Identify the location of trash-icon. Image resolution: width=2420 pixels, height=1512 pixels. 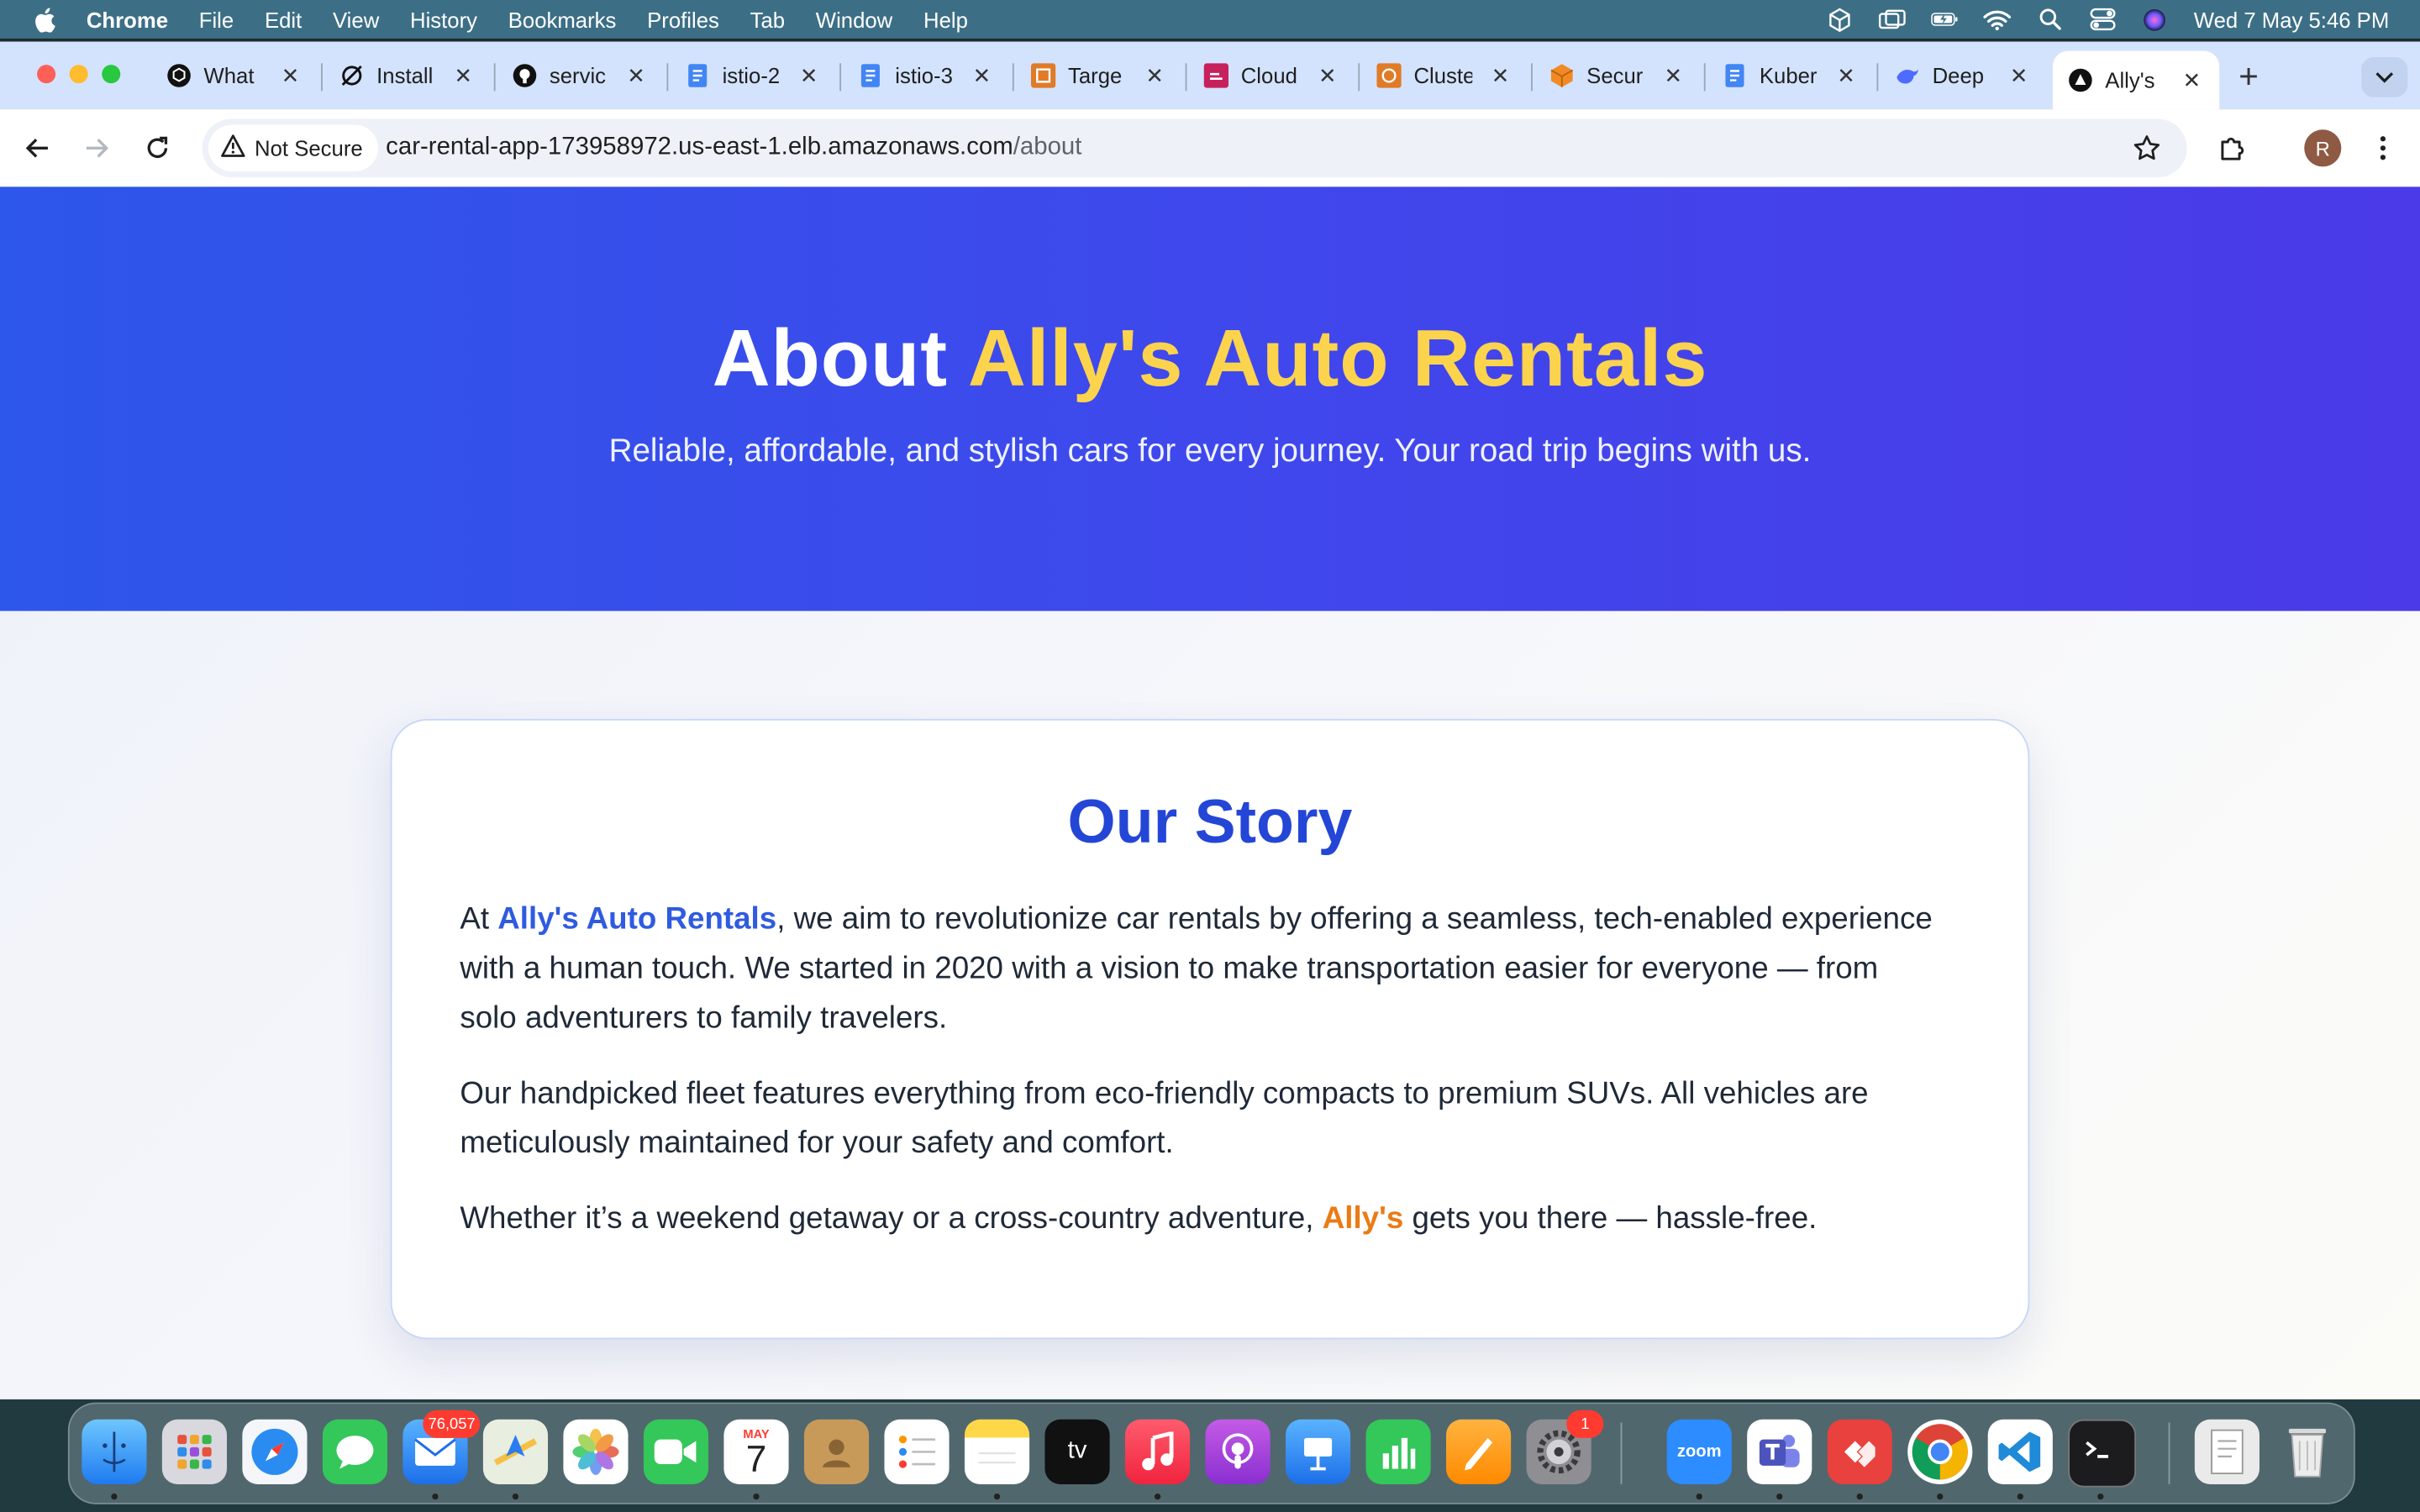
(2307, 1452).